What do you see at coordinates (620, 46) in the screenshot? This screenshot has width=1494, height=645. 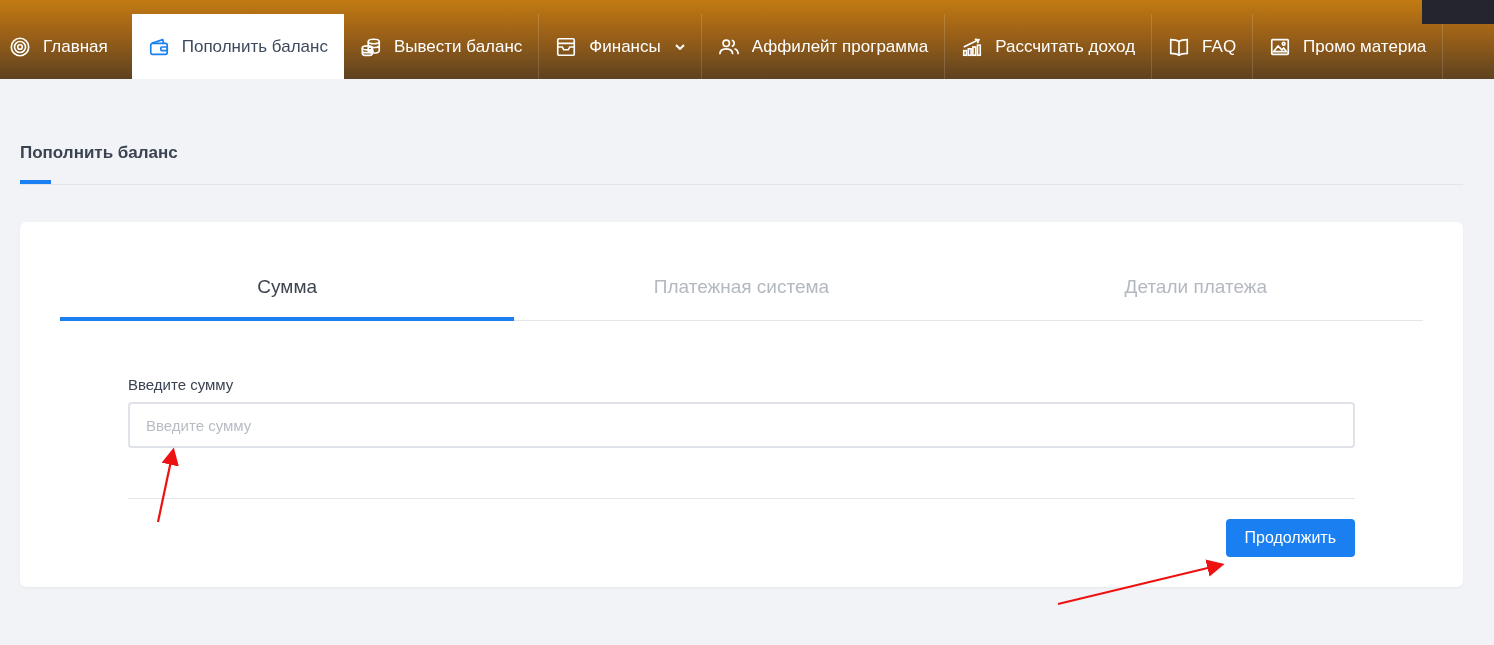 I see `nav-tab: Финансы` at bounding box center [620, 46].